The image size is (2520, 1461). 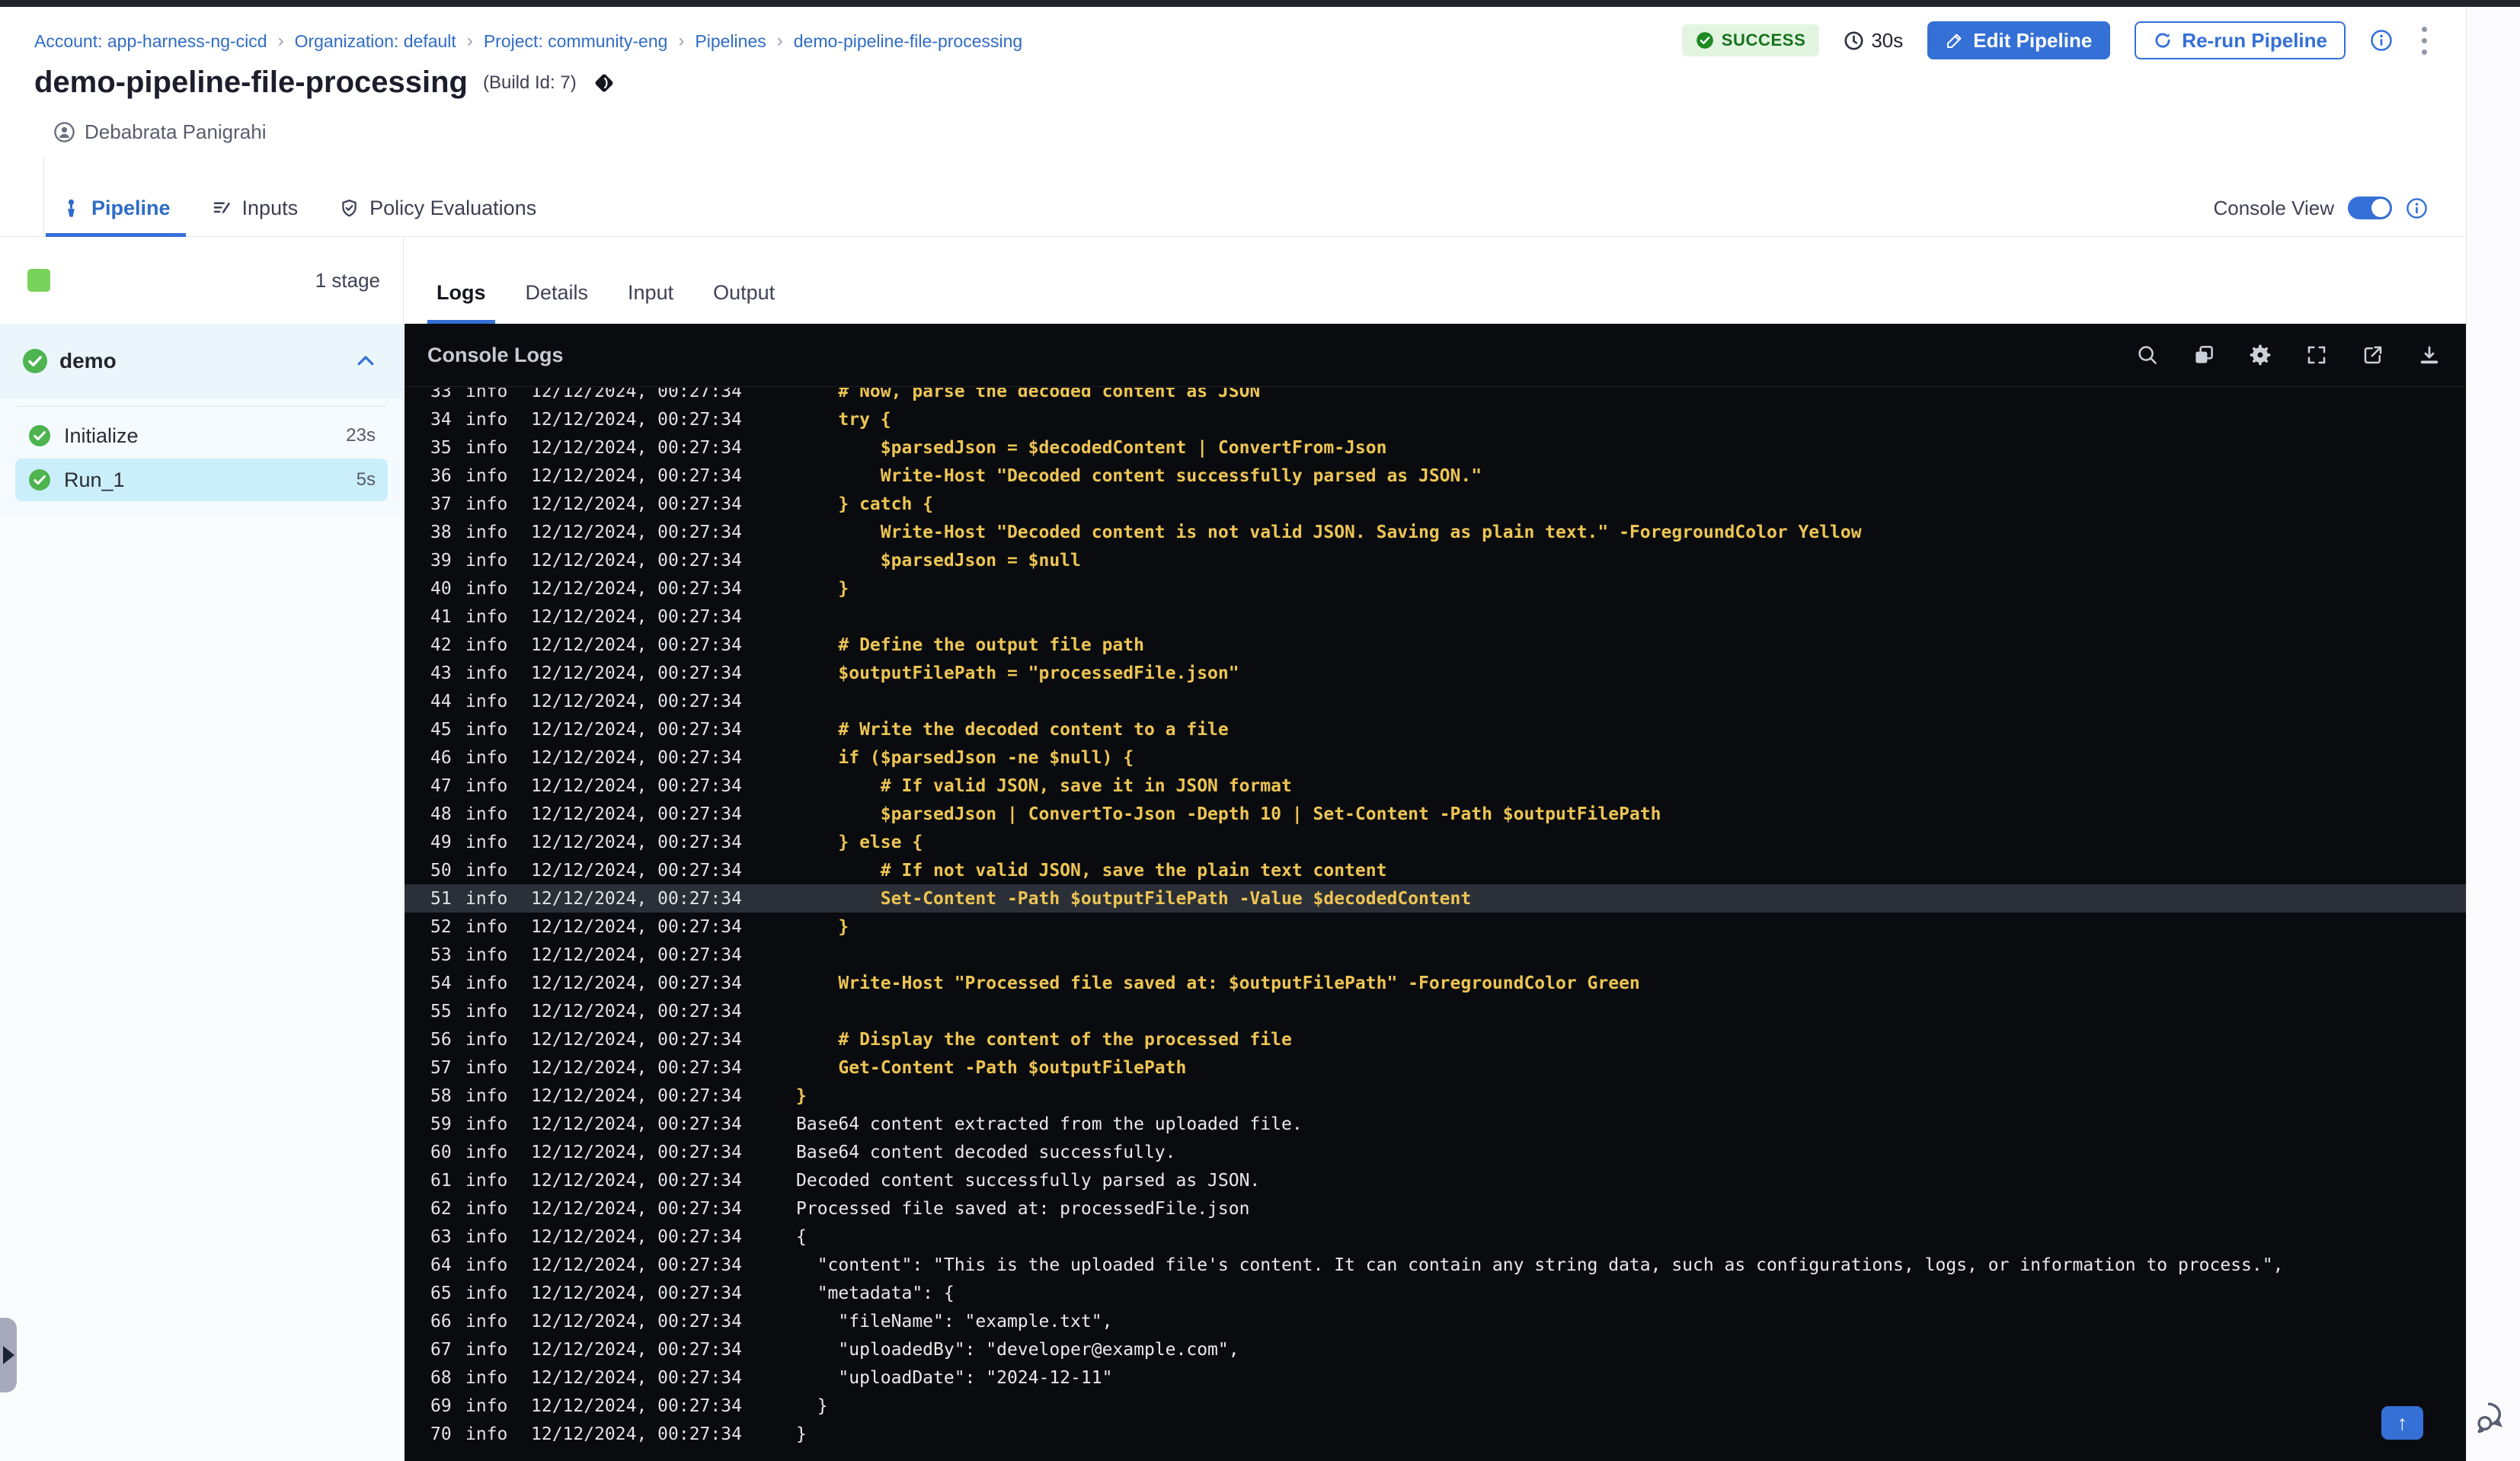 What do you see at coordinates (2429, 355) in the screenshot?
I see `download-icon` at bounding box center [2429, 355].